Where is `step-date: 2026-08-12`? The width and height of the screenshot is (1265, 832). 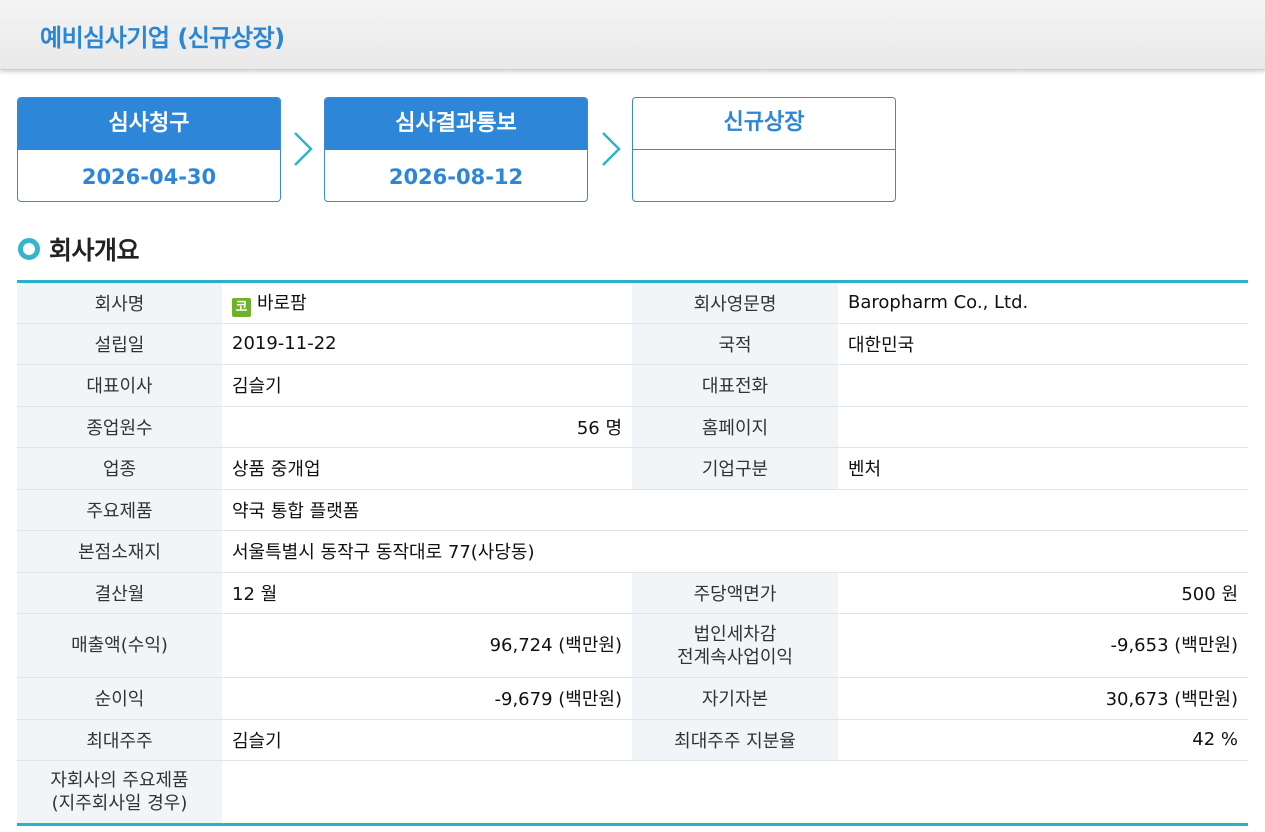 step-date: 2026-08-12 is located at coordinates (456, 177).